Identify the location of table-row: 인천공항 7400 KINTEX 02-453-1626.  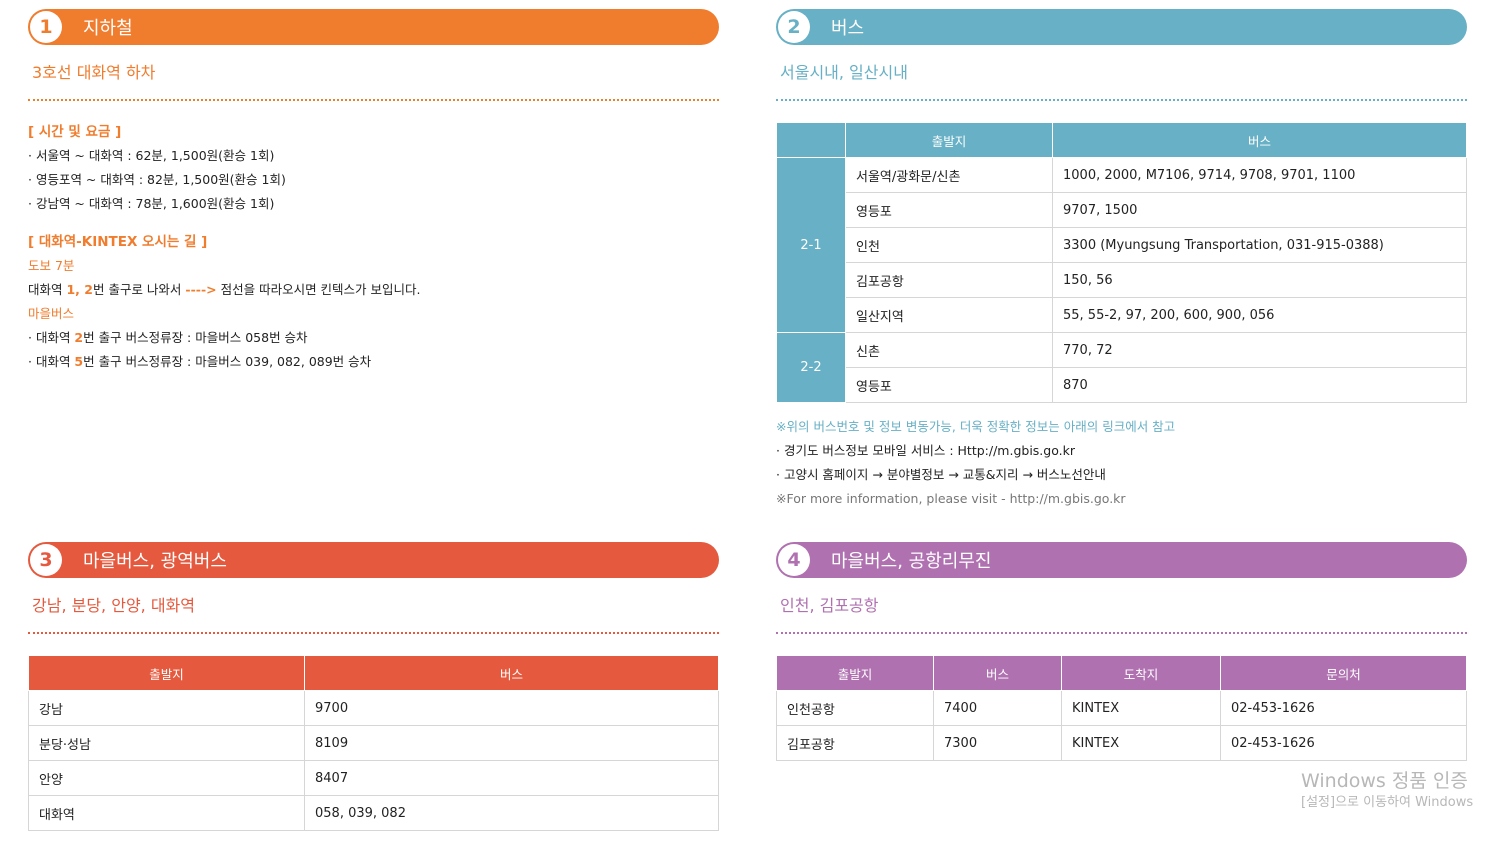
(1121, 708).